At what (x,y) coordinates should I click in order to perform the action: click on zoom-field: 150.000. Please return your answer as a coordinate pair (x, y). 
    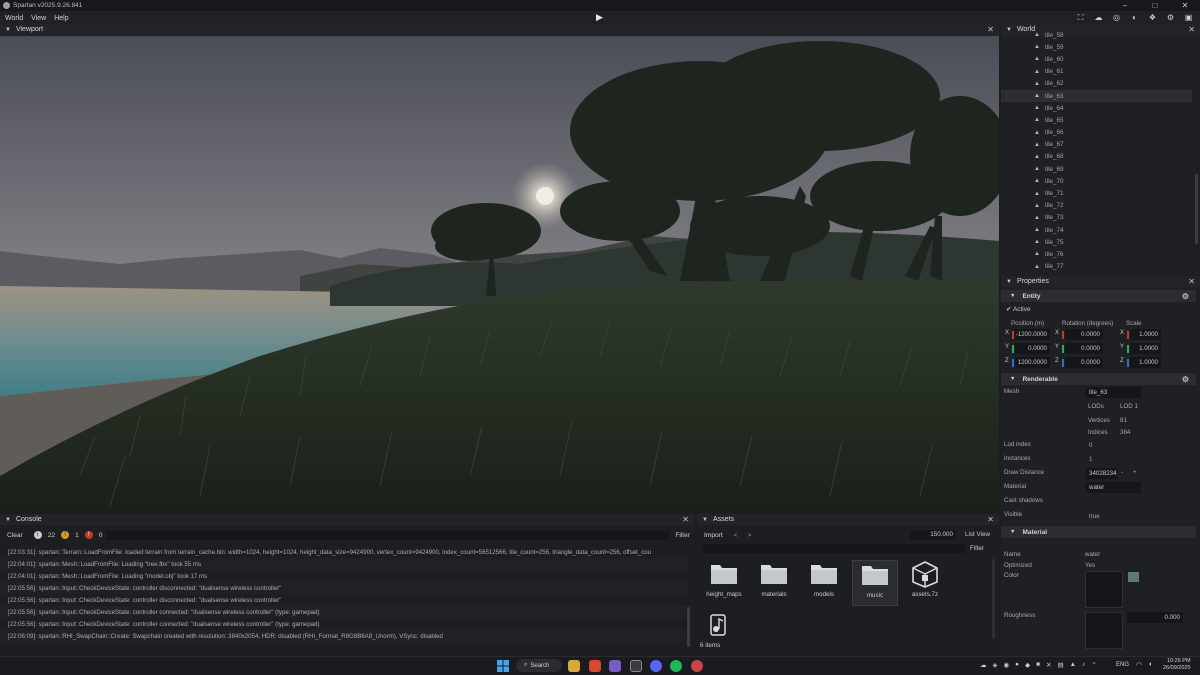
    Looking at the image, I should click on (933, 535).